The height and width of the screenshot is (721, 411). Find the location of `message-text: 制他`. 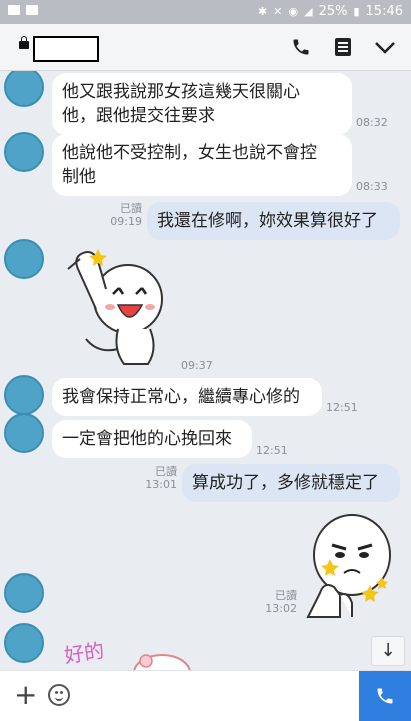

message-text: 制他 is located at coordinates (79, 177).